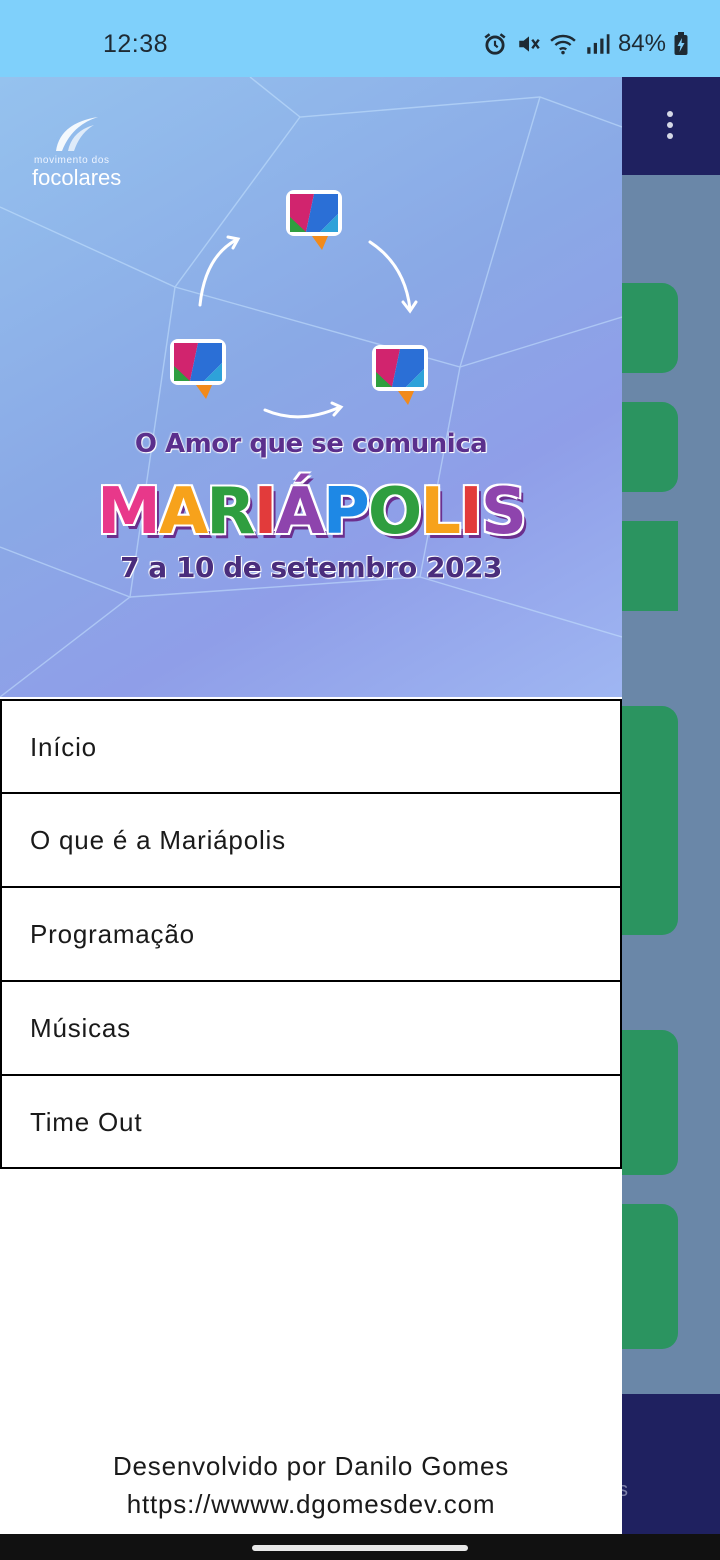 Image resolution: width=720 pixels, height=1560 pixels. Describe the element at coordinates (311, 840) in the screenshot. I see `menu-item-o-que-e: O que é a Mariápolis` at that location.